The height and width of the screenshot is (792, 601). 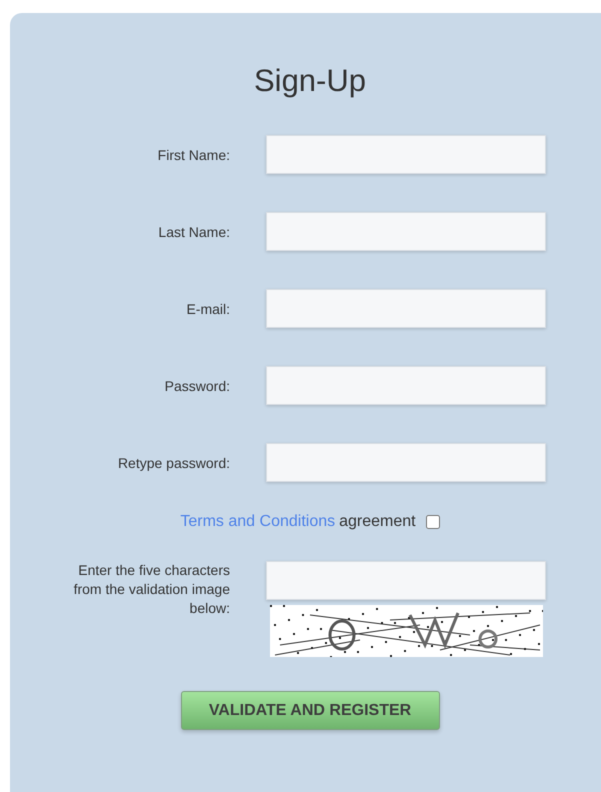 What do you see at coordinates (194, 232) in the screenshot?
I see `field-label: Last Name:` at bounding box center [194, 232].